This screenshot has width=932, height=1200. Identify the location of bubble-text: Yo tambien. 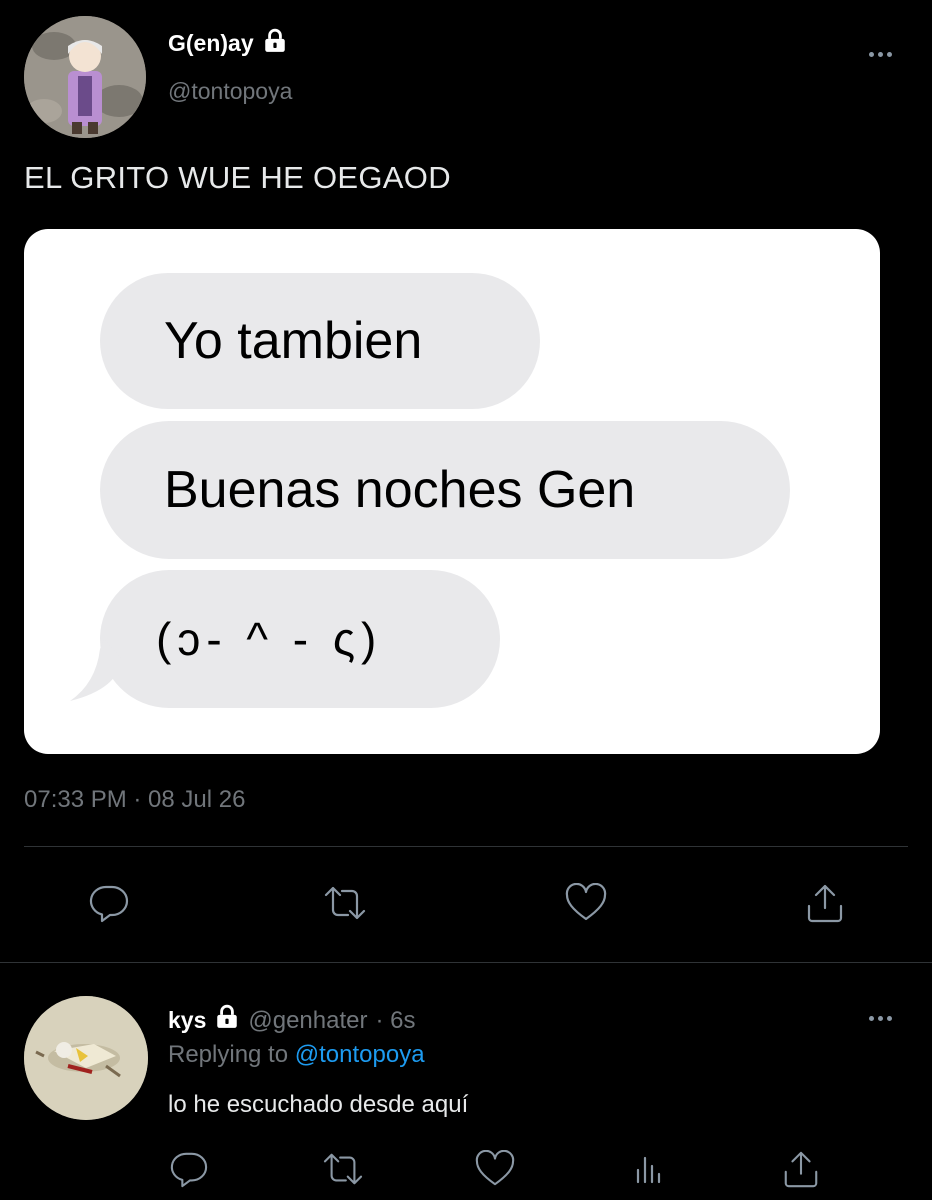
(293, 341).